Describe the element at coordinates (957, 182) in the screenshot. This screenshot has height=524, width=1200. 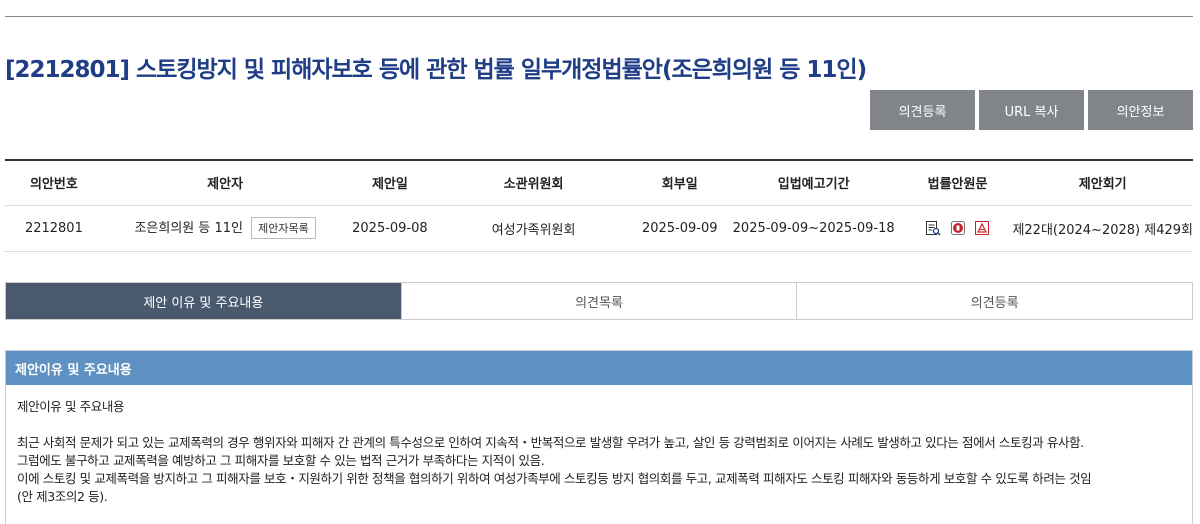
I see `header-original-text: 법률안원문` at that location.